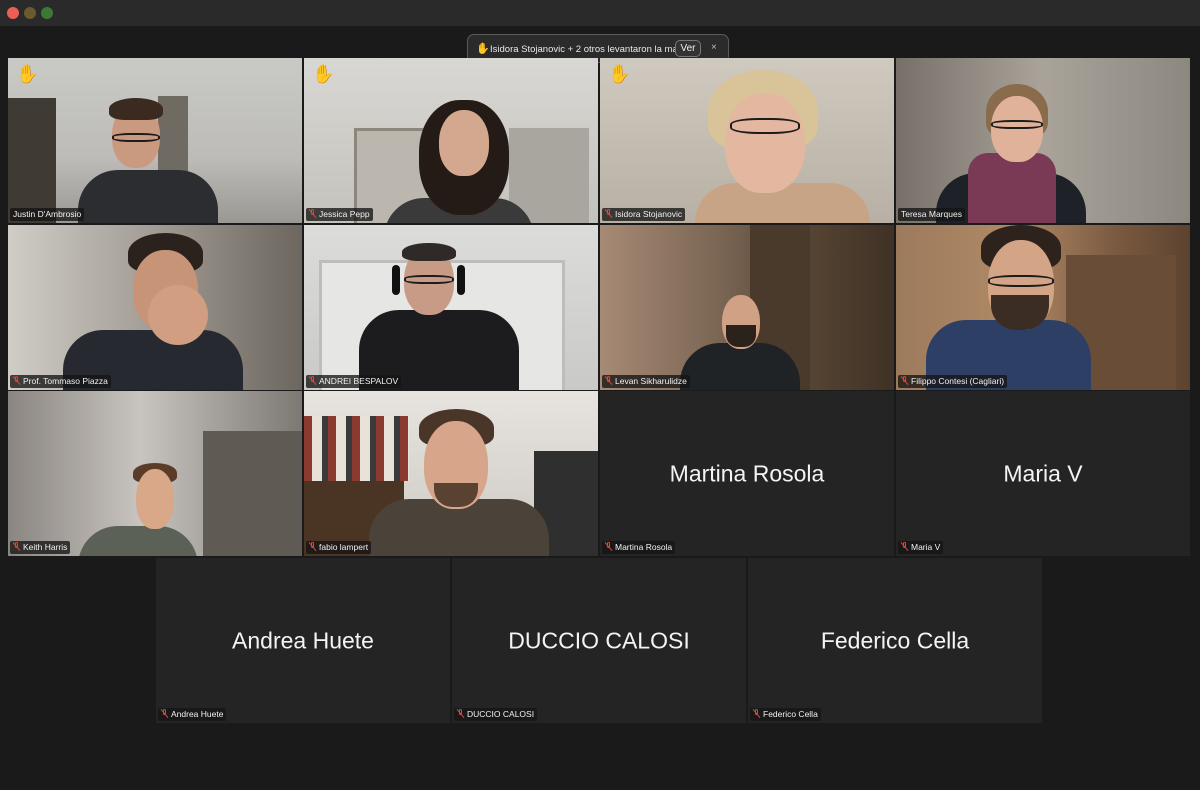  Describe the element at coordinates (60, 381) in the screenshot. I see `participant-name: Prof. Tommaso Piazza` at that location.